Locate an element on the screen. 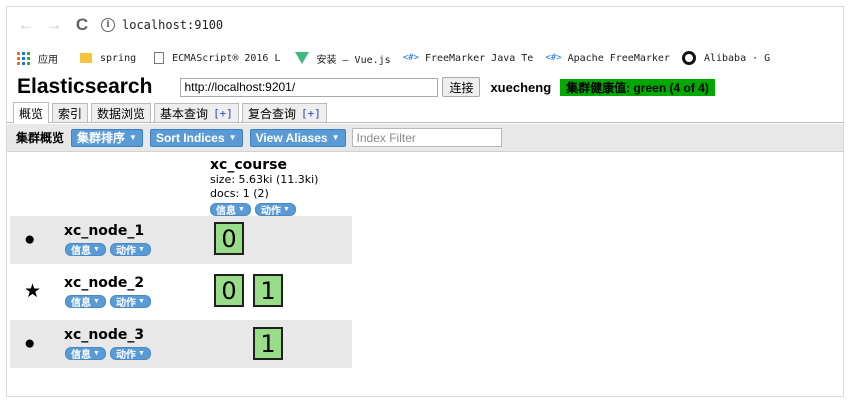 The width and height of the screenshot is (851, 403). bookmark-alibaba: Alibaba · G is located at coordinates (726, 58).